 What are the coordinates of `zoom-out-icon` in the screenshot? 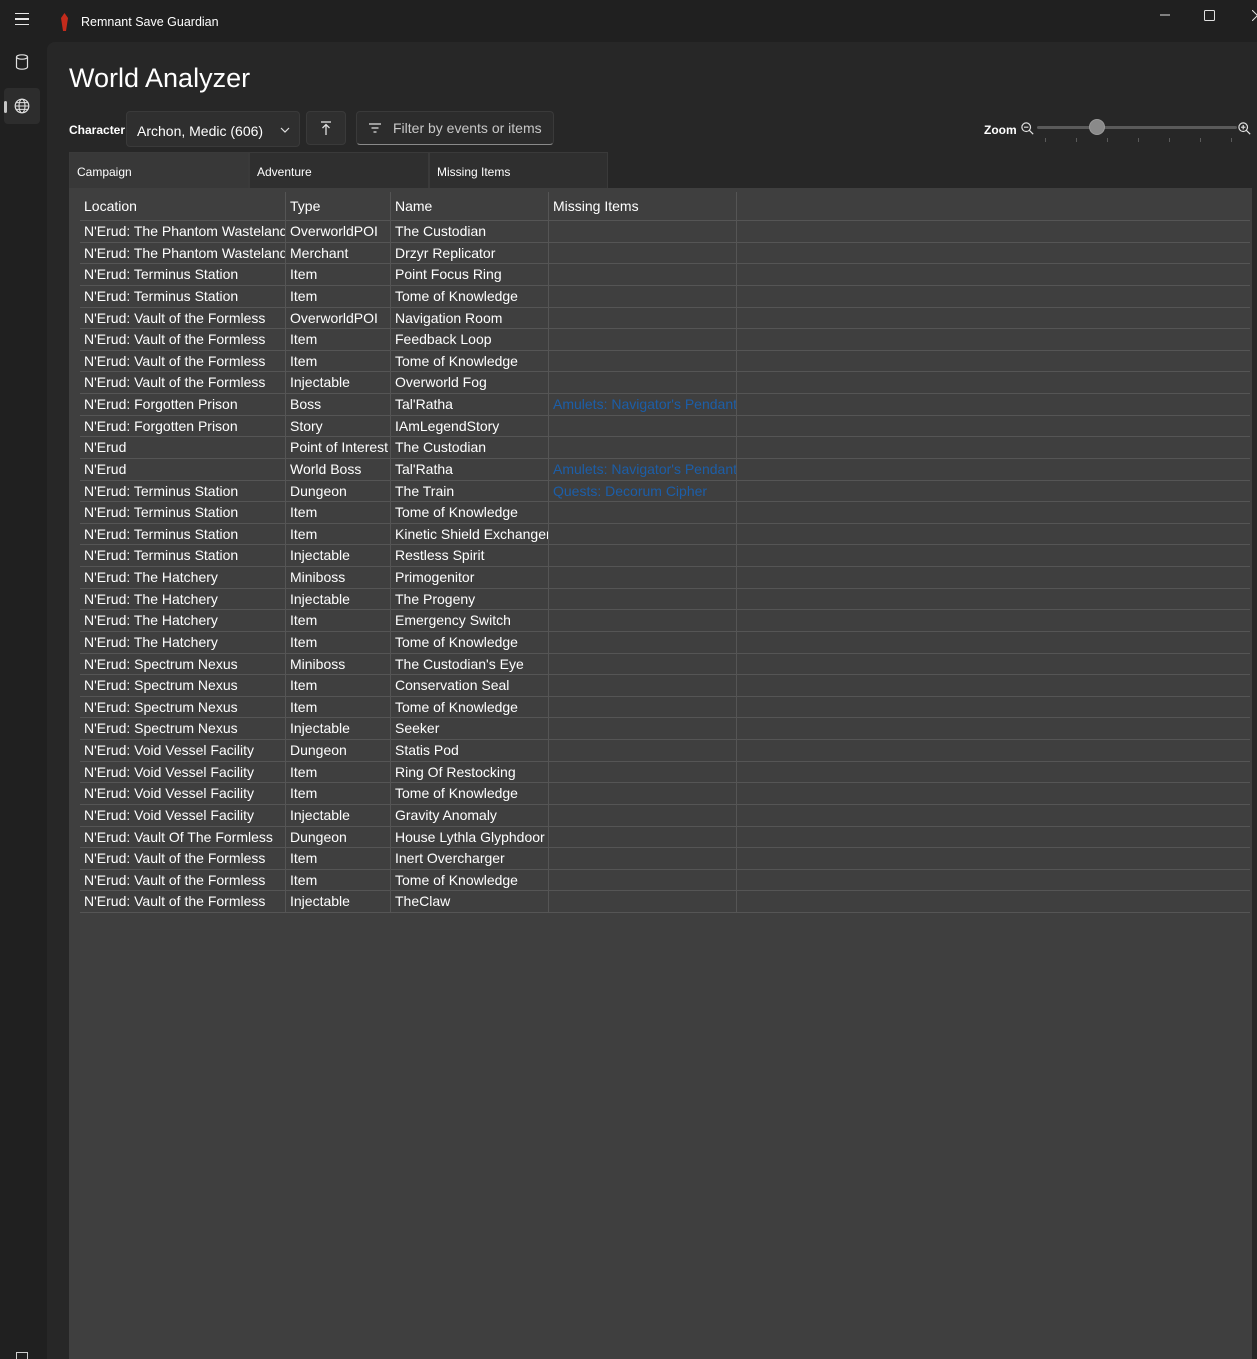 It's located at (1027, 128).